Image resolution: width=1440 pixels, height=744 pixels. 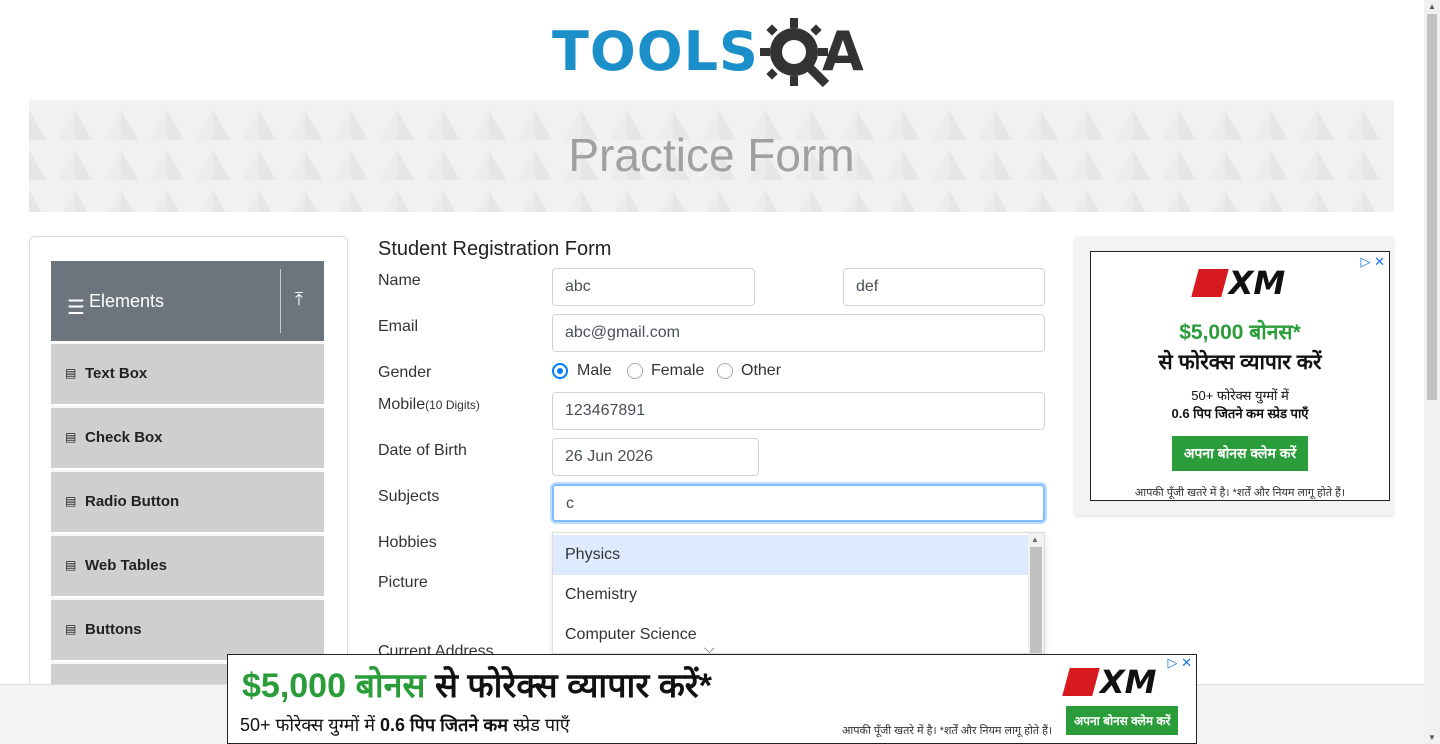 I want to click on sidebar-item-label: Radio Button, so click(x=132, y=501).